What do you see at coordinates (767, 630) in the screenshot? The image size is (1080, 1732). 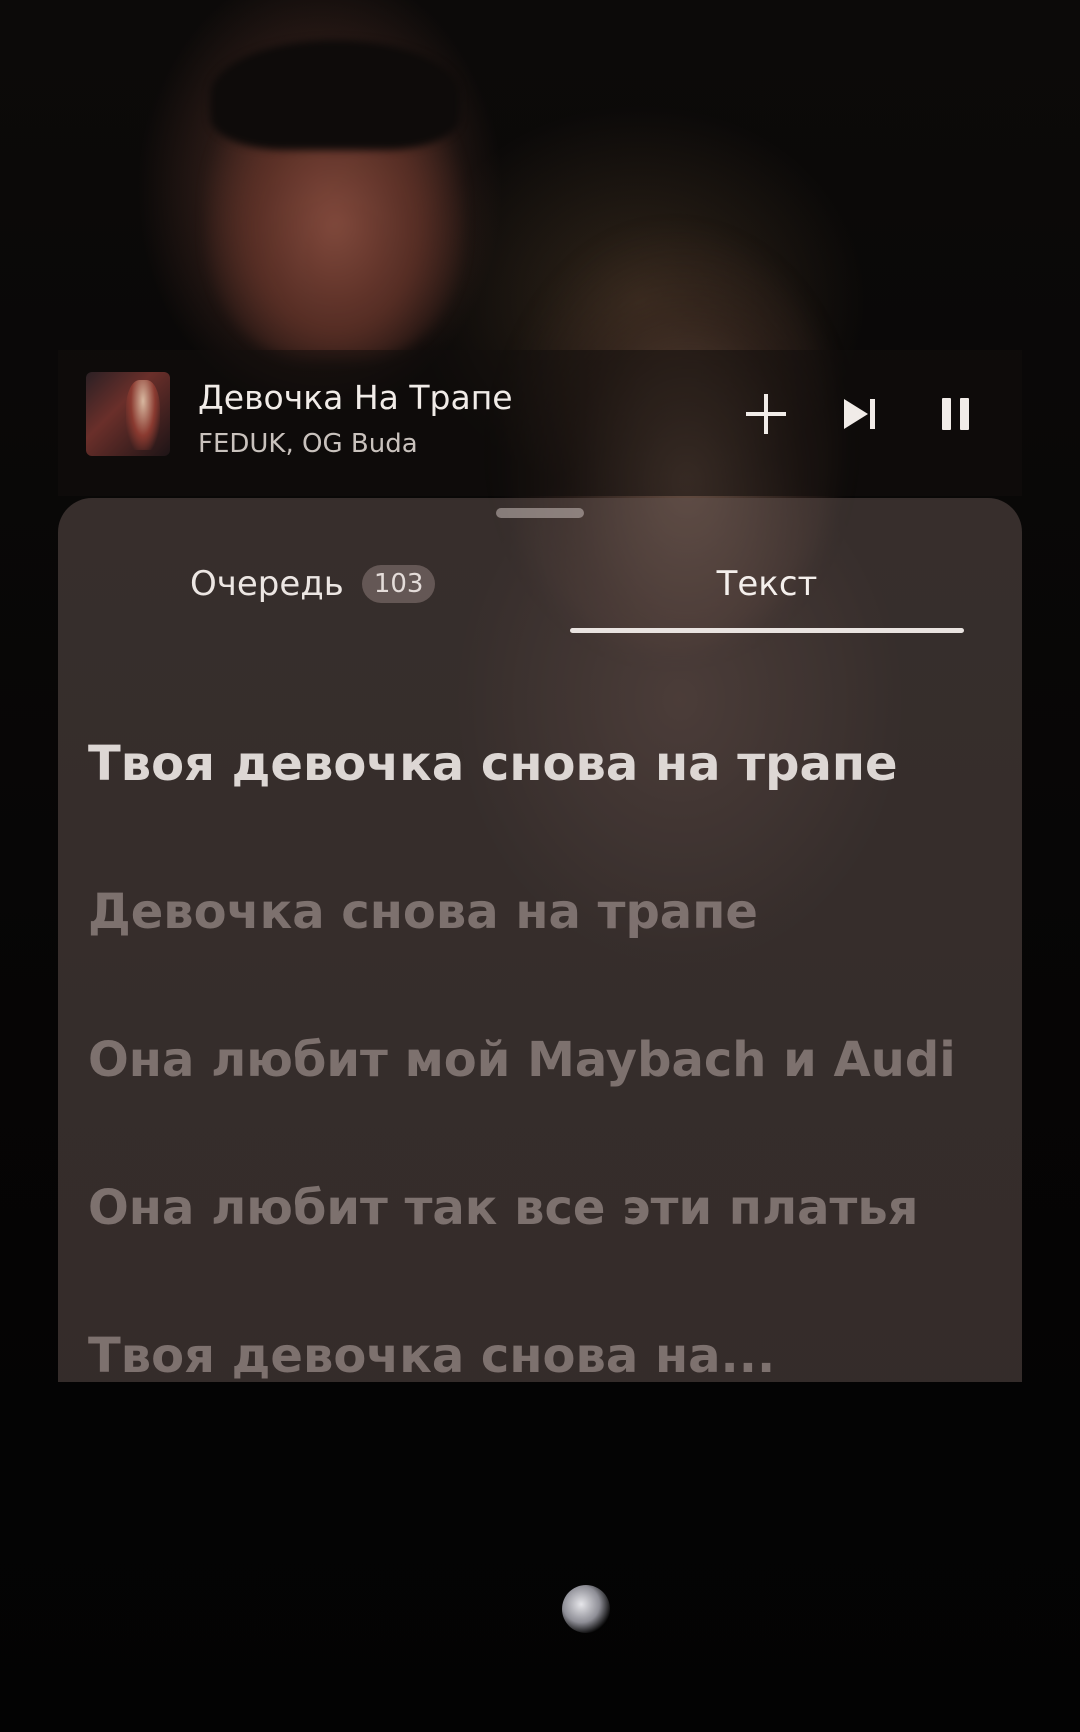 I see `active-tab-indicator` at bounding box center [767, 630].